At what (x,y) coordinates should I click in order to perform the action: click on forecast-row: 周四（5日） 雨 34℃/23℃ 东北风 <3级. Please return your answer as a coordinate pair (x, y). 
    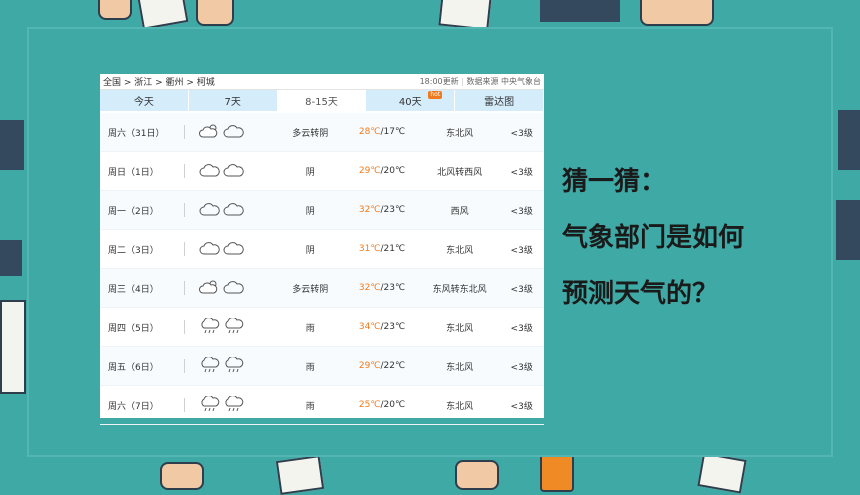
    Looking at the image, I should click on (322, 327).